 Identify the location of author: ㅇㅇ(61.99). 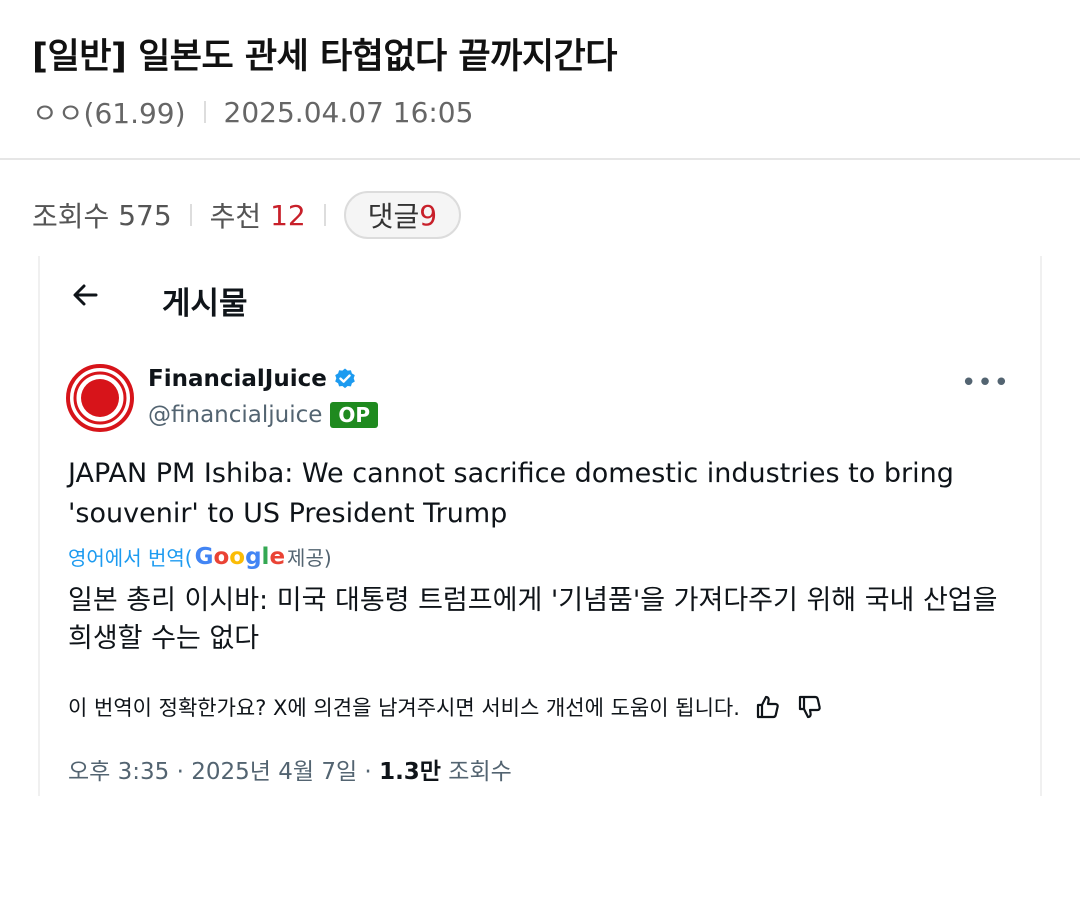
(109, 112).